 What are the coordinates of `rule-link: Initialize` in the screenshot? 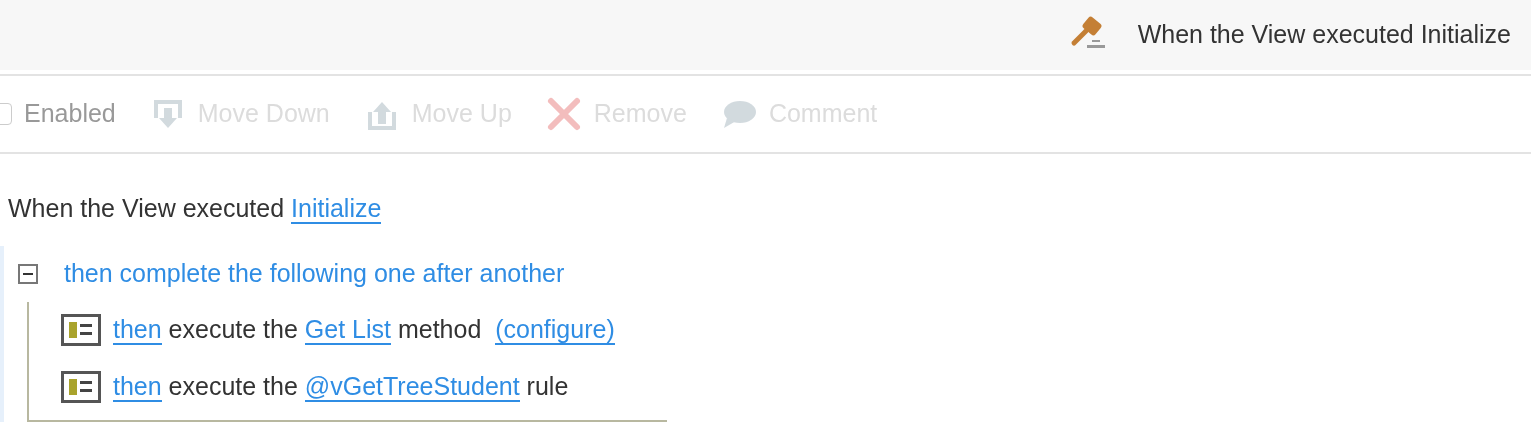 It's located at (336, 209).